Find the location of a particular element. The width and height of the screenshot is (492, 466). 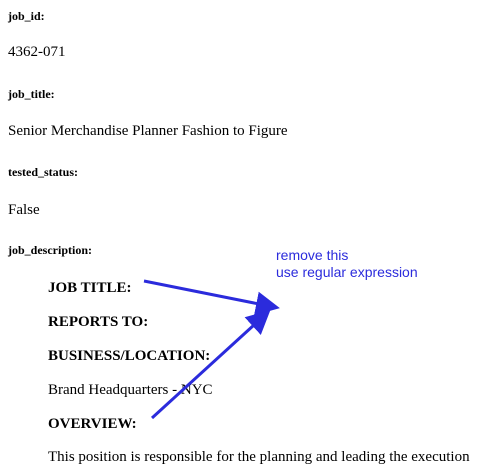

arrow-from-overview is located at coordinates (210, 364).